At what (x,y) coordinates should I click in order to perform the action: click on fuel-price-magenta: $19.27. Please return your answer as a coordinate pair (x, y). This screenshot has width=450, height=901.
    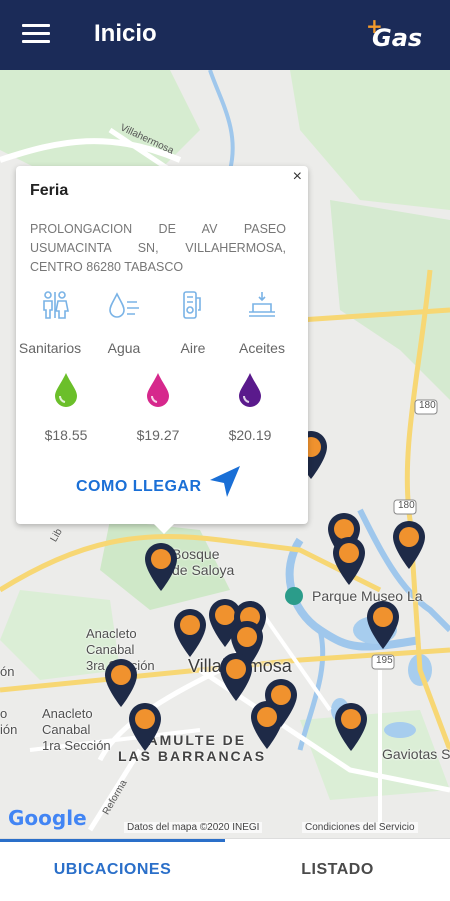
    Looking at the image, I should click on (158, 435).